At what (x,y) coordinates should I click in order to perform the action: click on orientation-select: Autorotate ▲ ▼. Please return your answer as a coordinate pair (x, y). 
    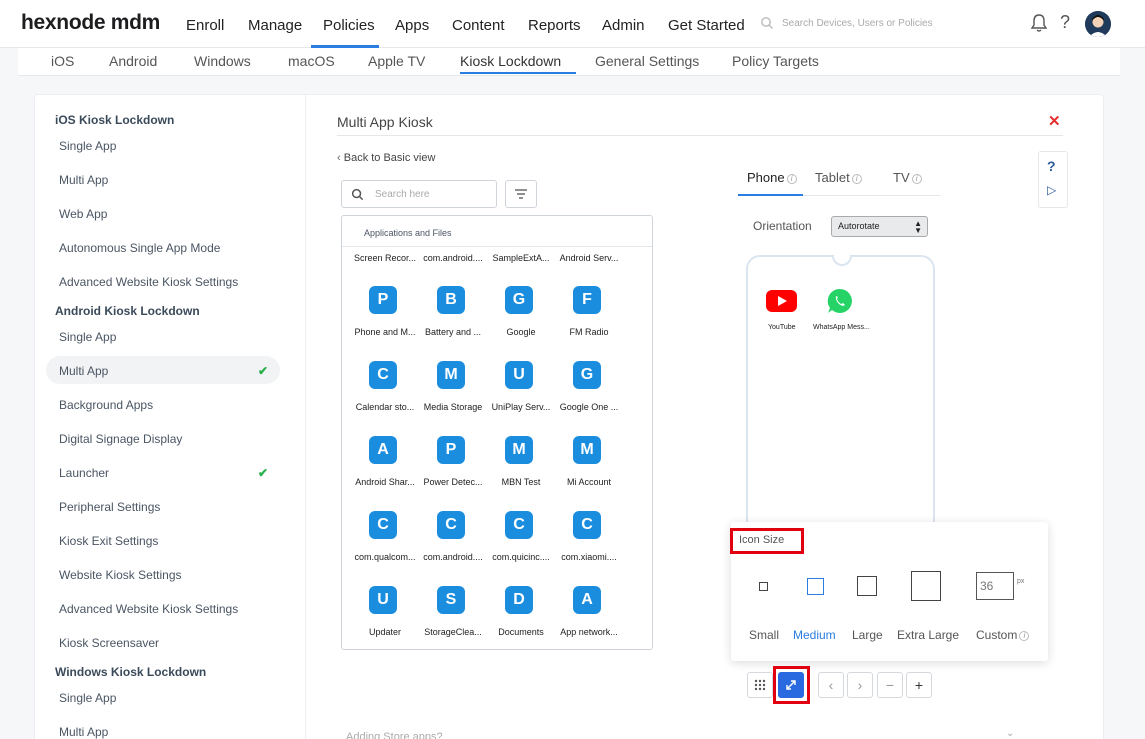
    Looking at the image, I should click on (879, 226).